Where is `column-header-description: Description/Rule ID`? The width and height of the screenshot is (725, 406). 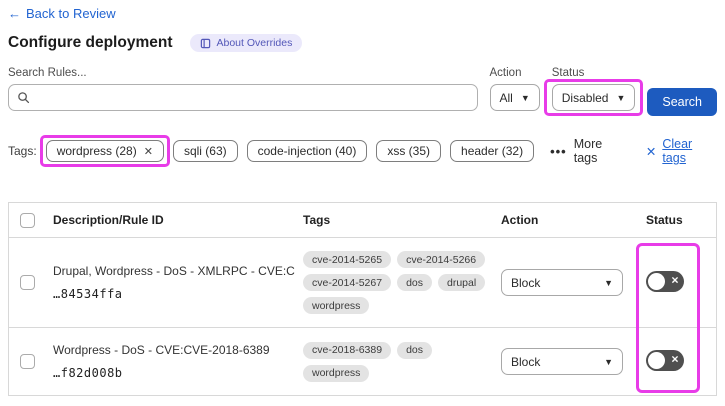
column-header-description: Description/Rule ID is located at coordinates (108, 220).